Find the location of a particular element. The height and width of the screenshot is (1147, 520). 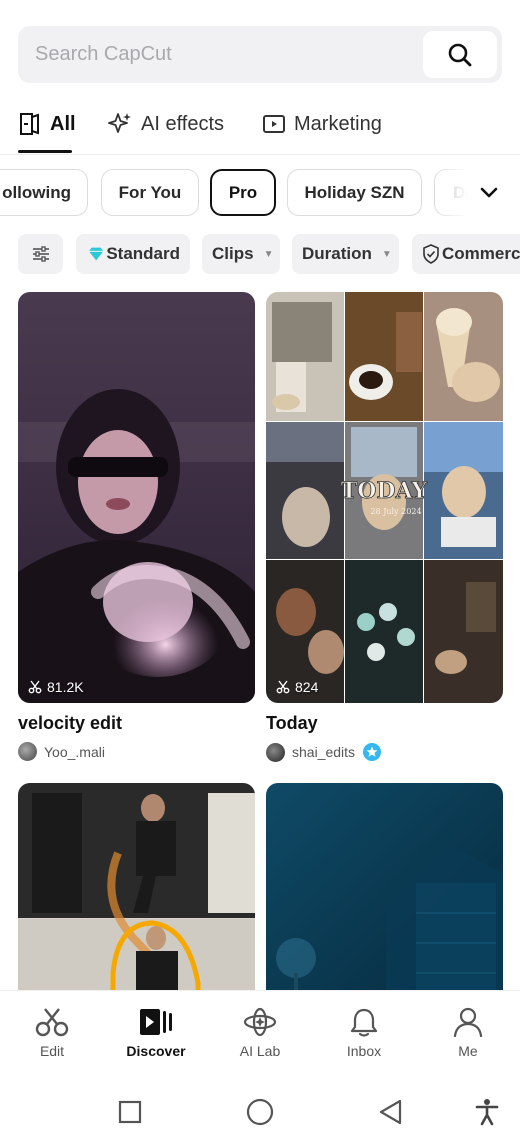

nav-edit: Edit is located at coordinates (52, 1033).